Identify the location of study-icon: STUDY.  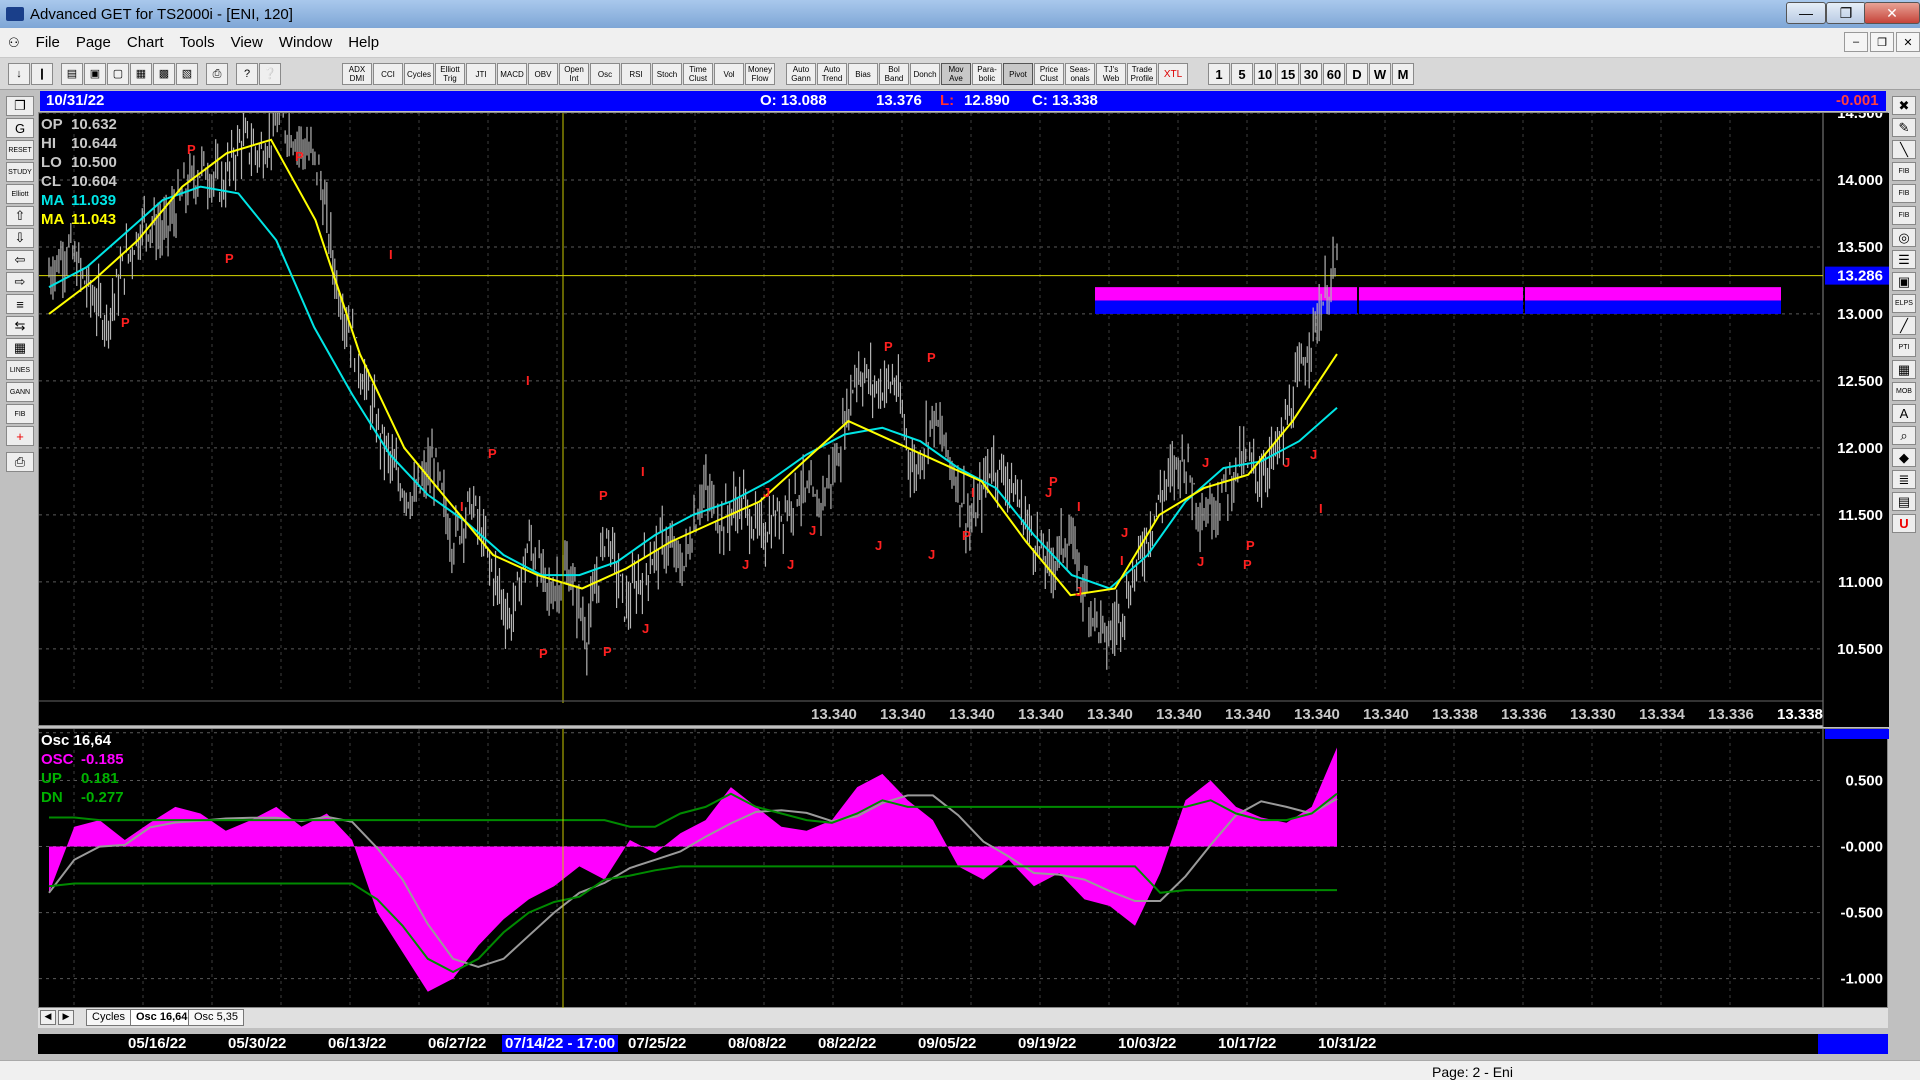
(20, 172).